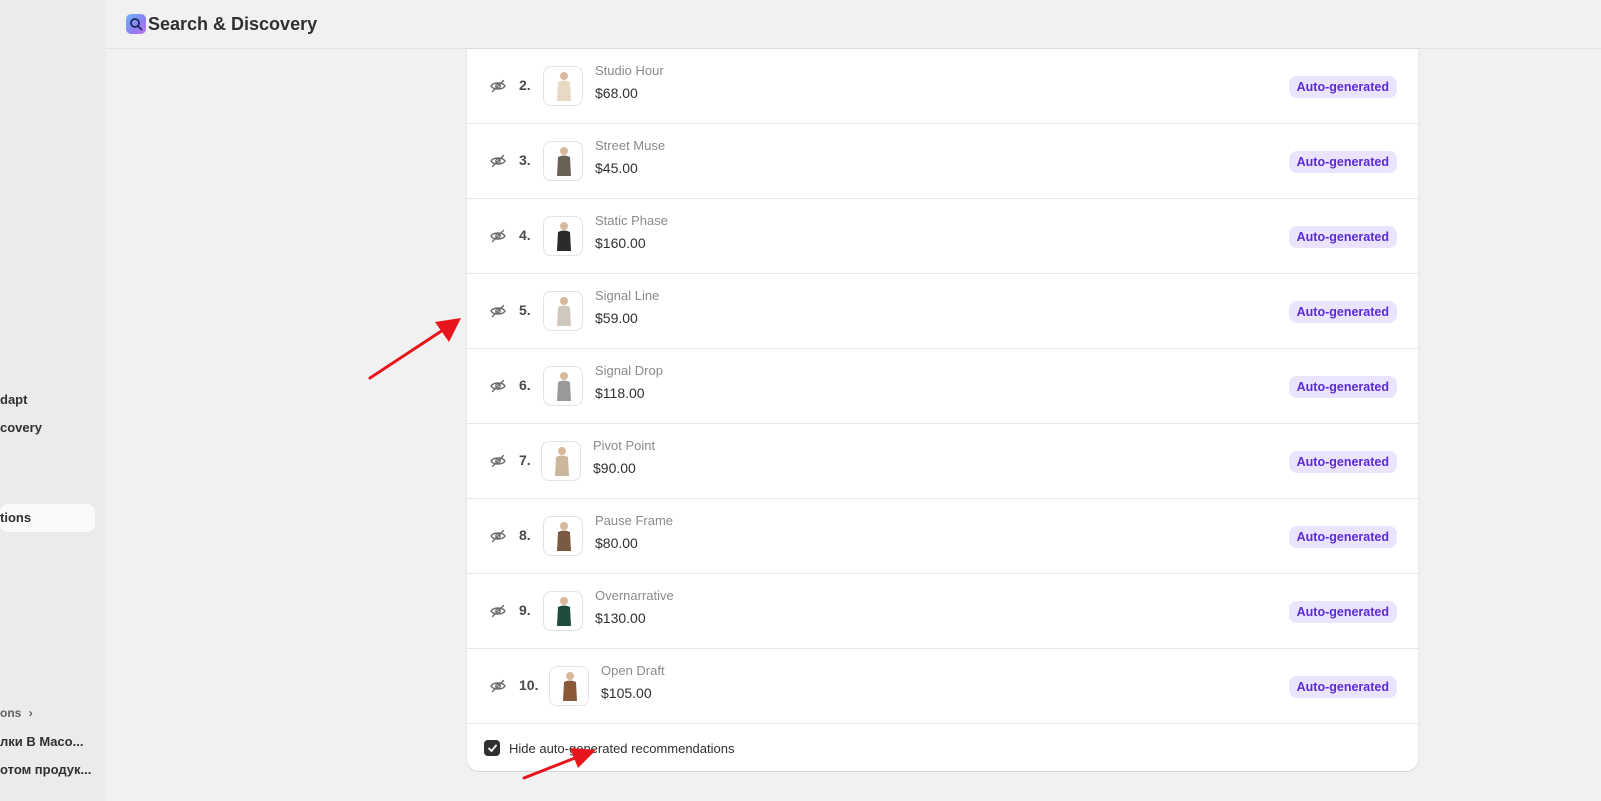 The image size is (1601, 801). Describe the element at coordinates (616, 543) in the screenshot. I see `product-price: $80.00` at that location.